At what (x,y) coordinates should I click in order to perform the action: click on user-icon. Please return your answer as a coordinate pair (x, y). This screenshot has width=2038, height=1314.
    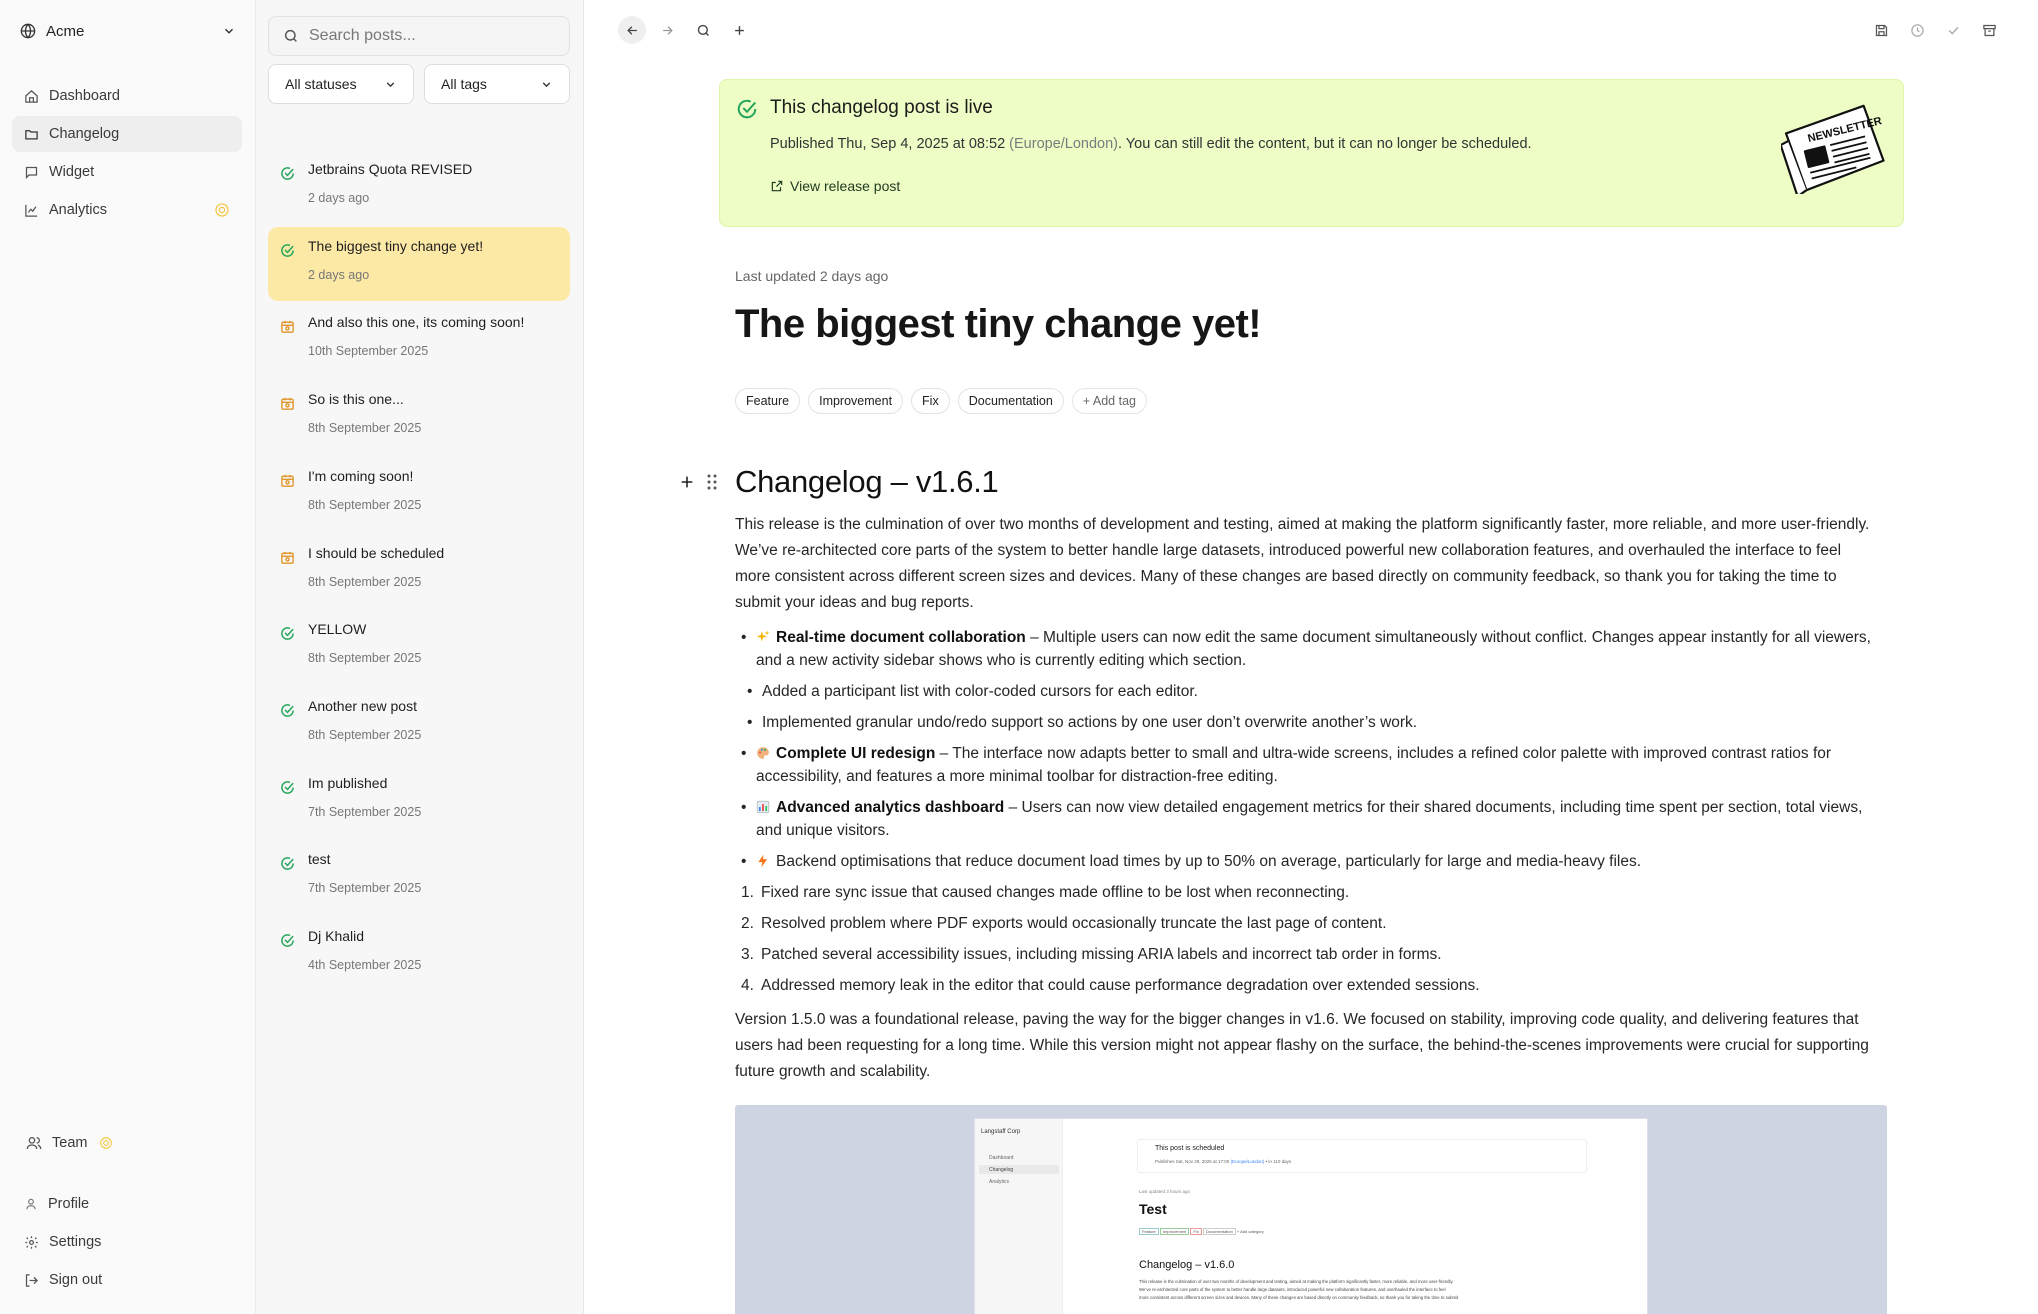
    Looking at the image, I should click on (31, 1204).